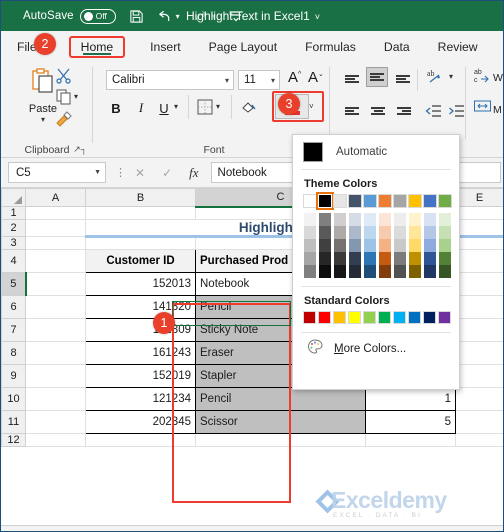  What do you see at coordinates (317, 17) in the screenshot?
I see `document-title-chevron-icon: ˅` at bounding box center [317, 17].